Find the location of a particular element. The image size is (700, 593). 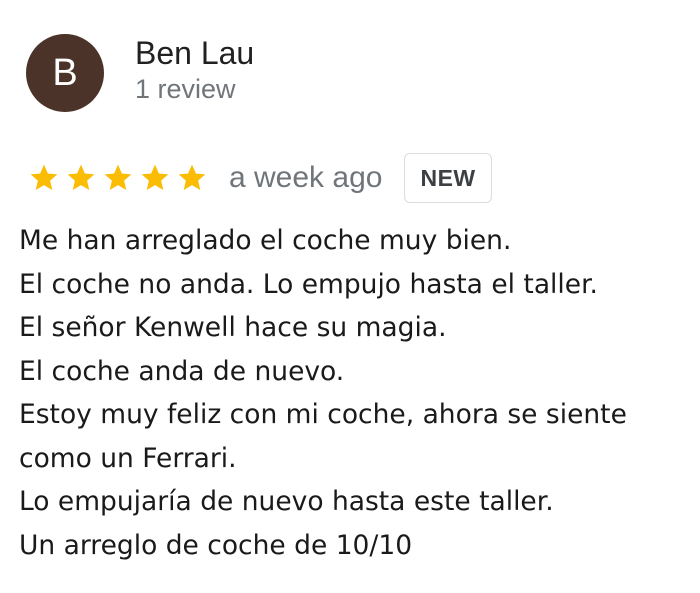

avatar-letter: B is located at coordinates (65, 72).